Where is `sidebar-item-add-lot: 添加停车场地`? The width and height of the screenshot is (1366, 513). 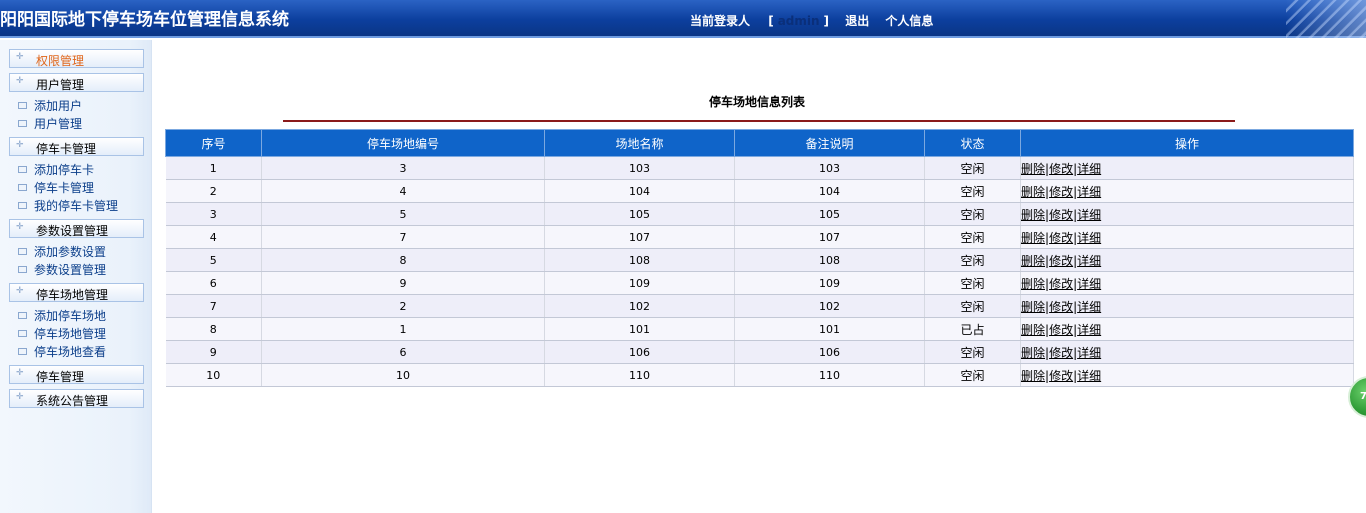
sidebar-item-add-lot: 添加停车场地 is located at coordinates (62, 315).